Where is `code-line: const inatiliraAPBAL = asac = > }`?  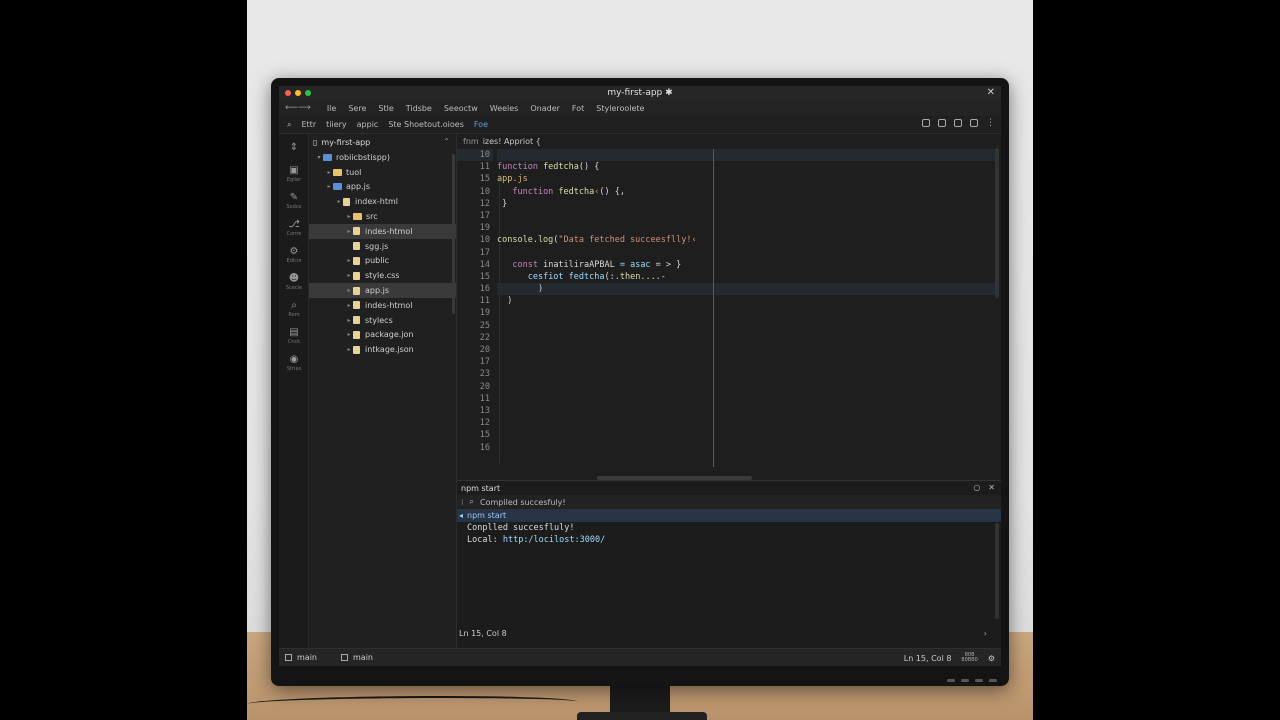
code-line: const inatiliraAPBAL = asac = > } is located at coordinates (747, 265).